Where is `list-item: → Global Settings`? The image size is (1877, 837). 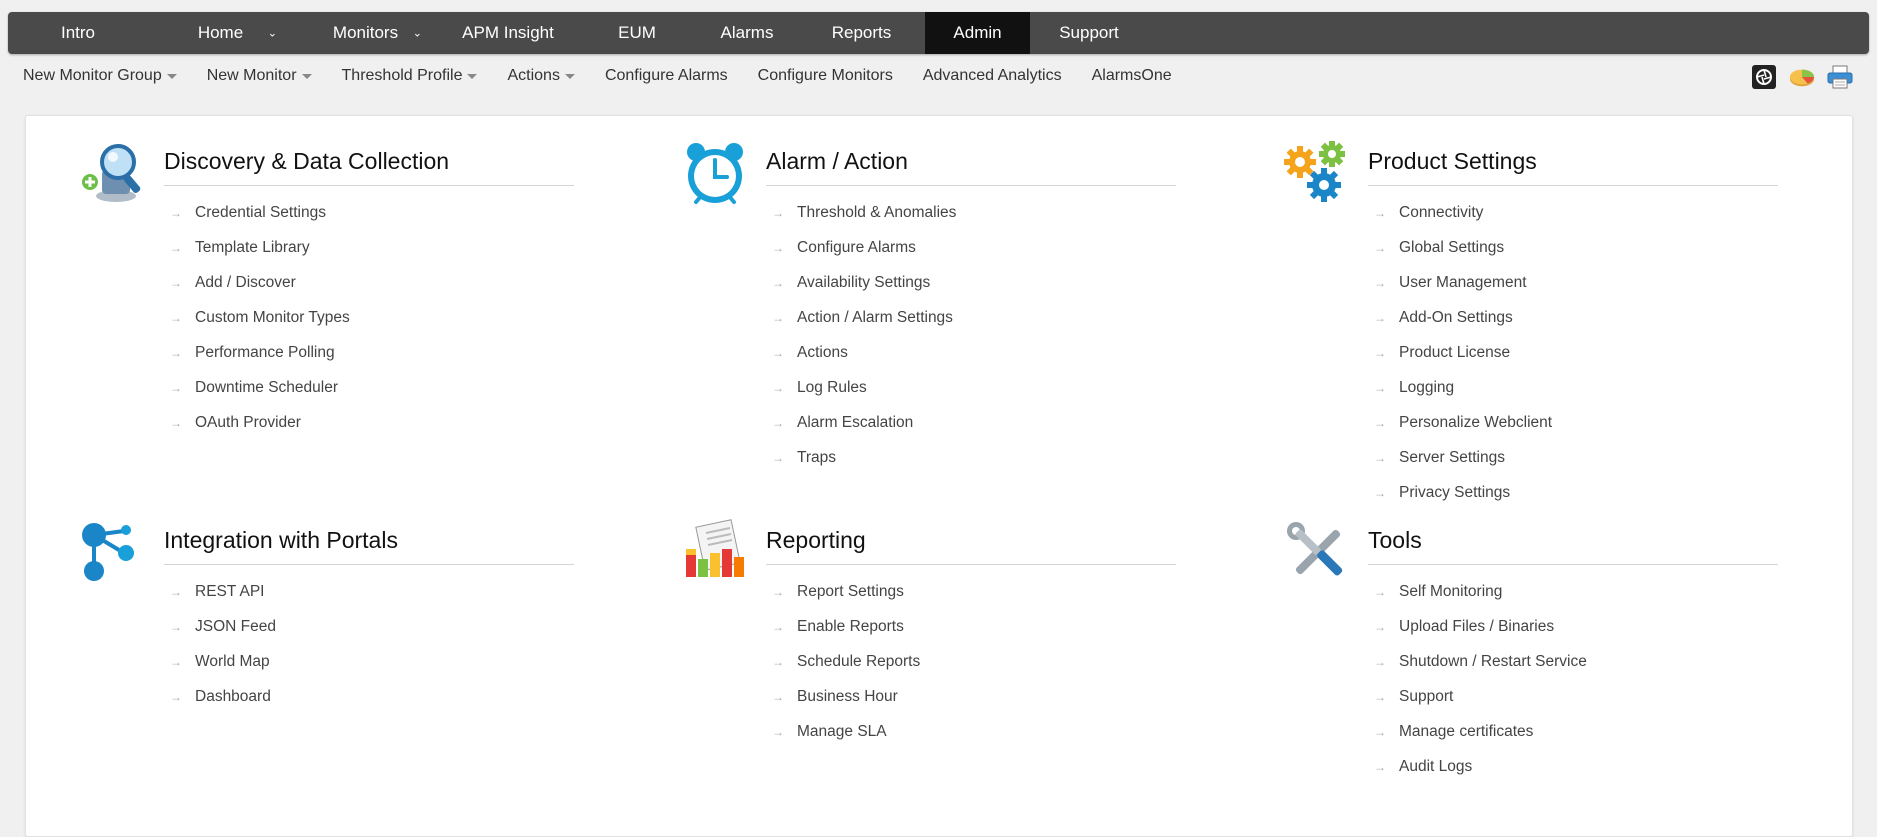 list-item: → Global Settings is located at coordinates (1460, 247).